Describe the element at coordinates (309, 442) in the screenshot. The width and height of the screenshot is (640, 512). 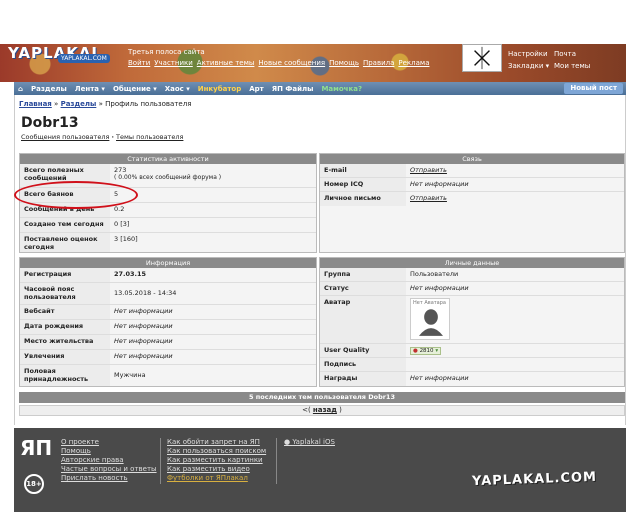
I see `footer-link-ios: ● Yaplakal iOS` at that location.